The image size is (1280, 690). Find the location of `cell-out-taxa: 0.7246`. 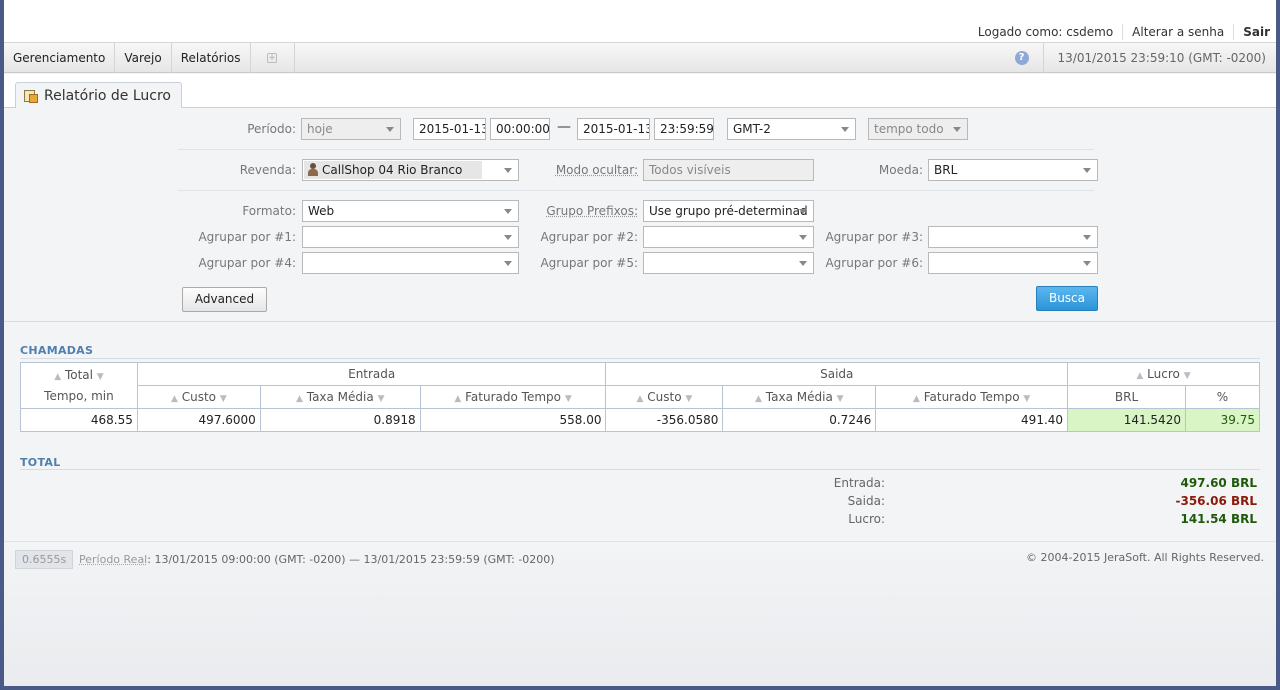

cell-out-taxa: 0.7246 is located at coordinates (799, 420).